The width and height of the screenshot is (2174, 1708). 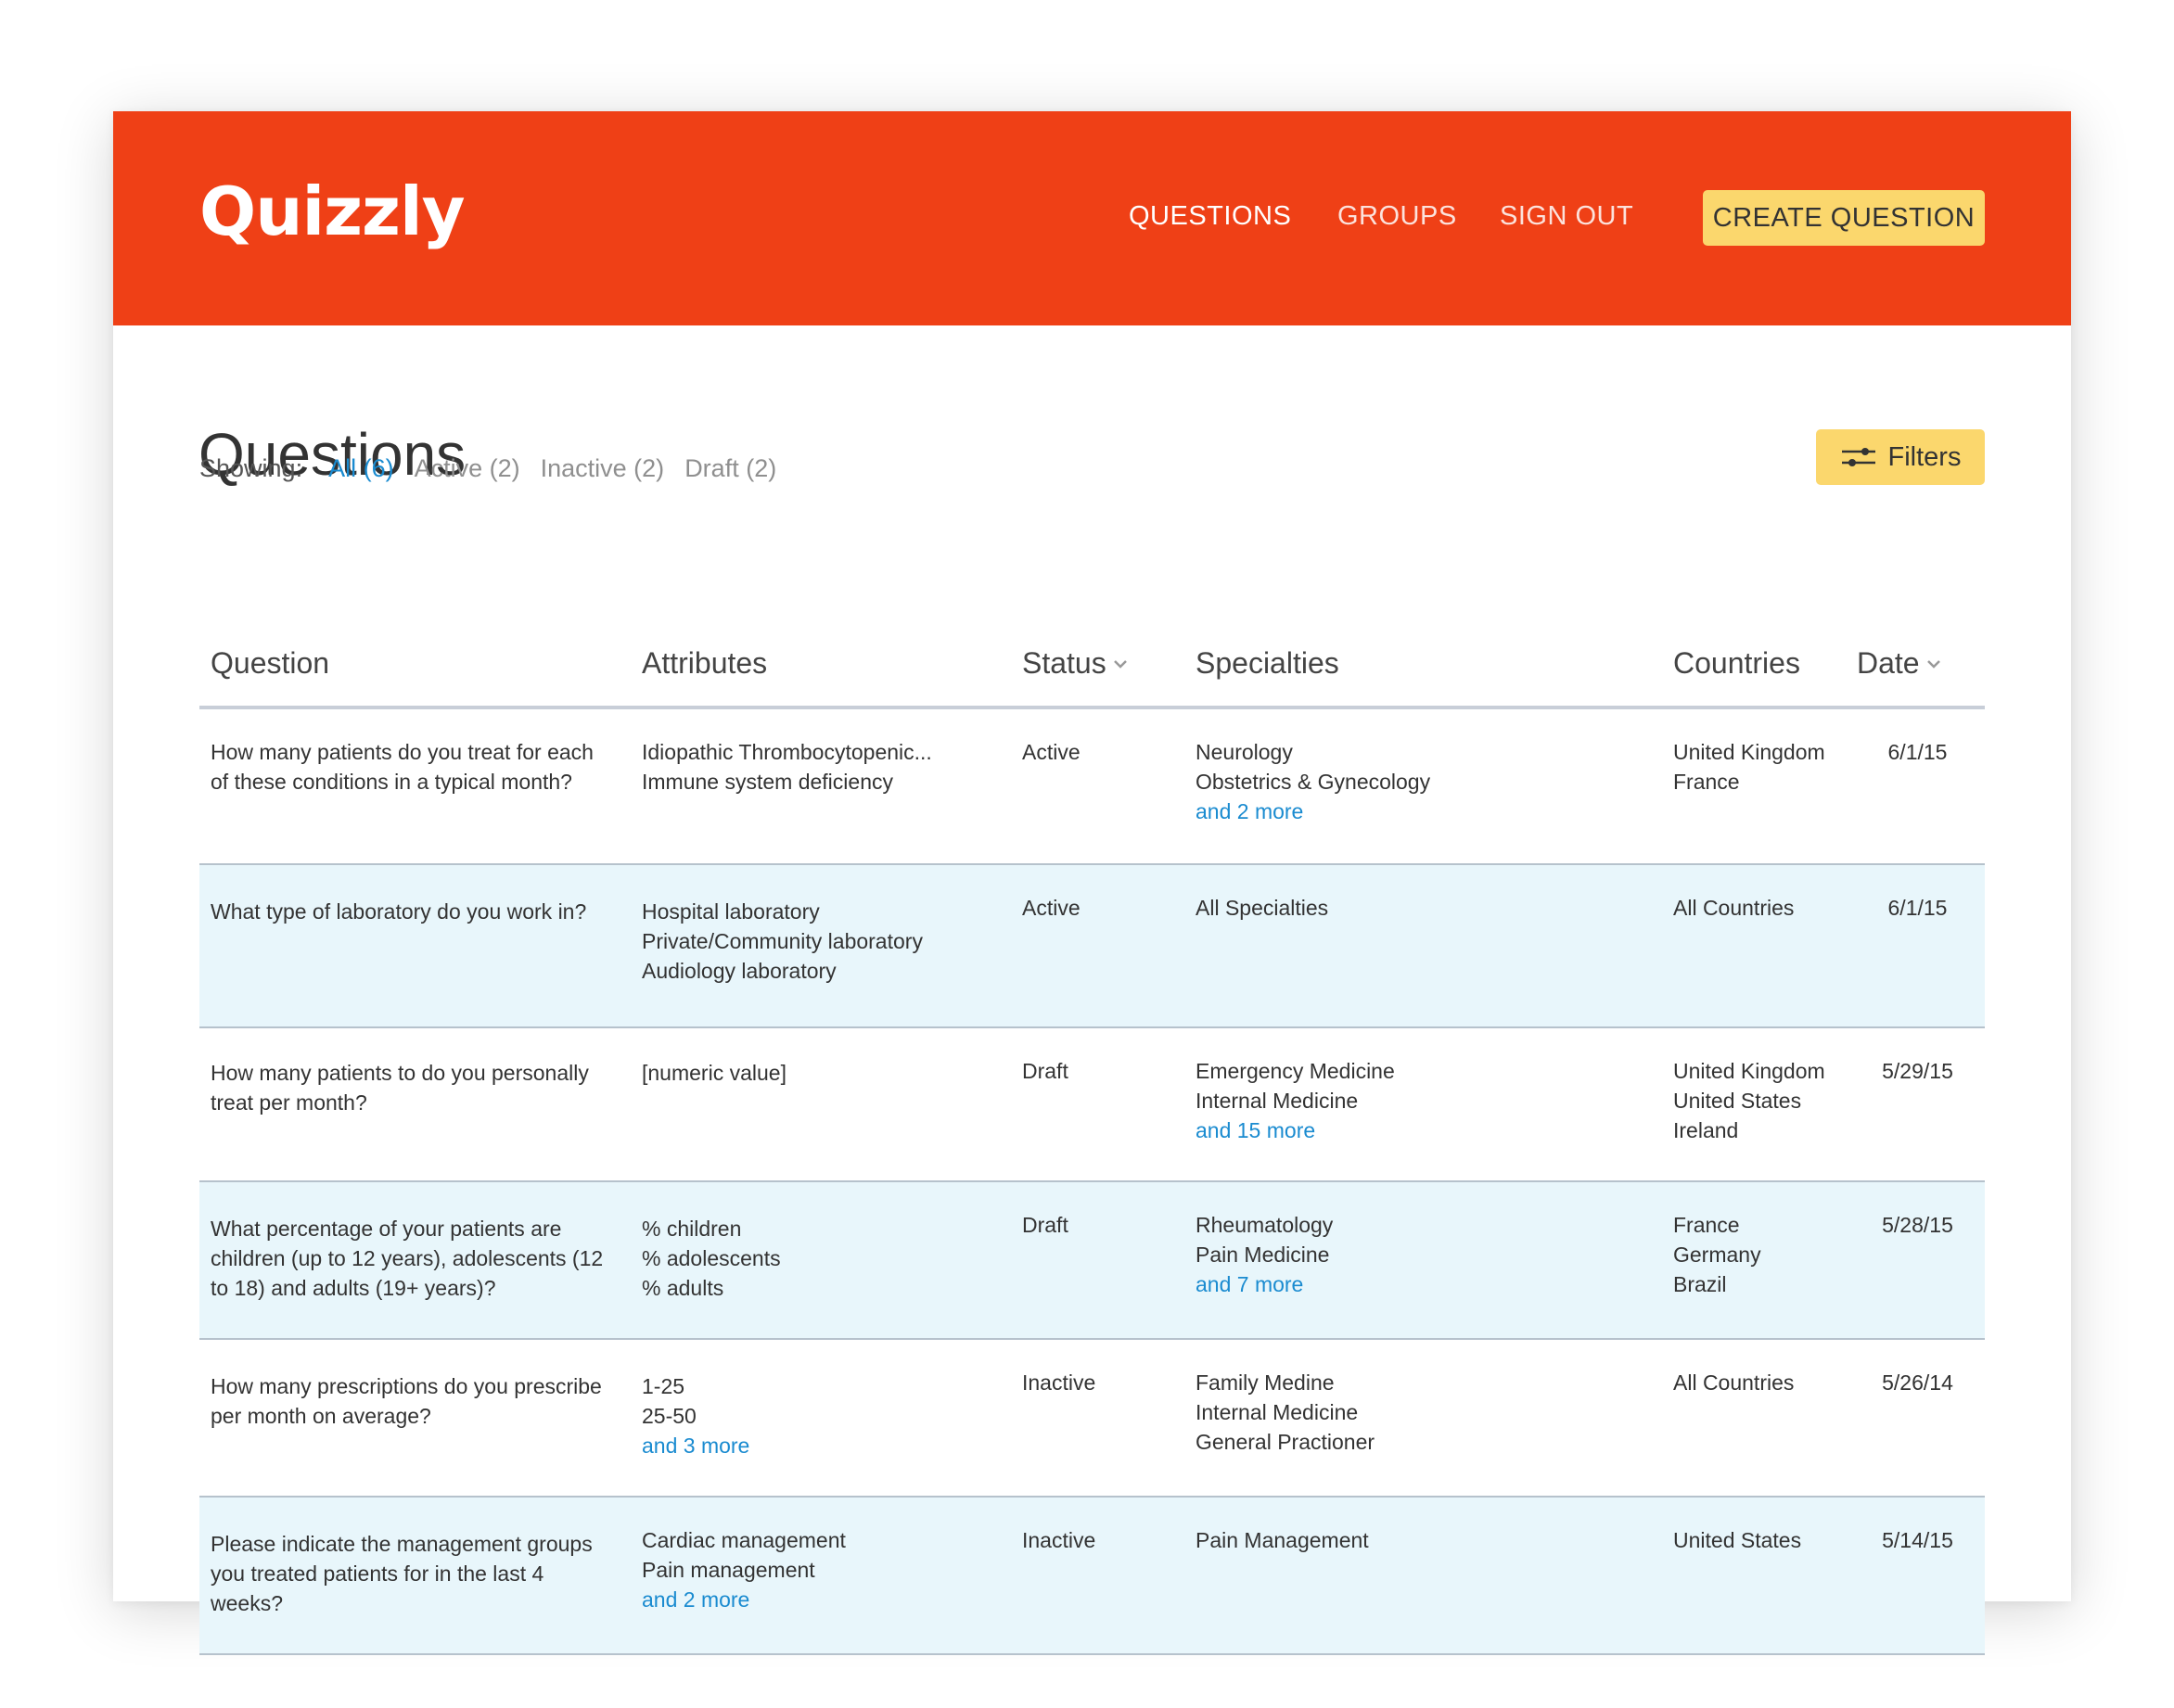 I want to click on filter-all: All (6), so click(x=361, y=468).